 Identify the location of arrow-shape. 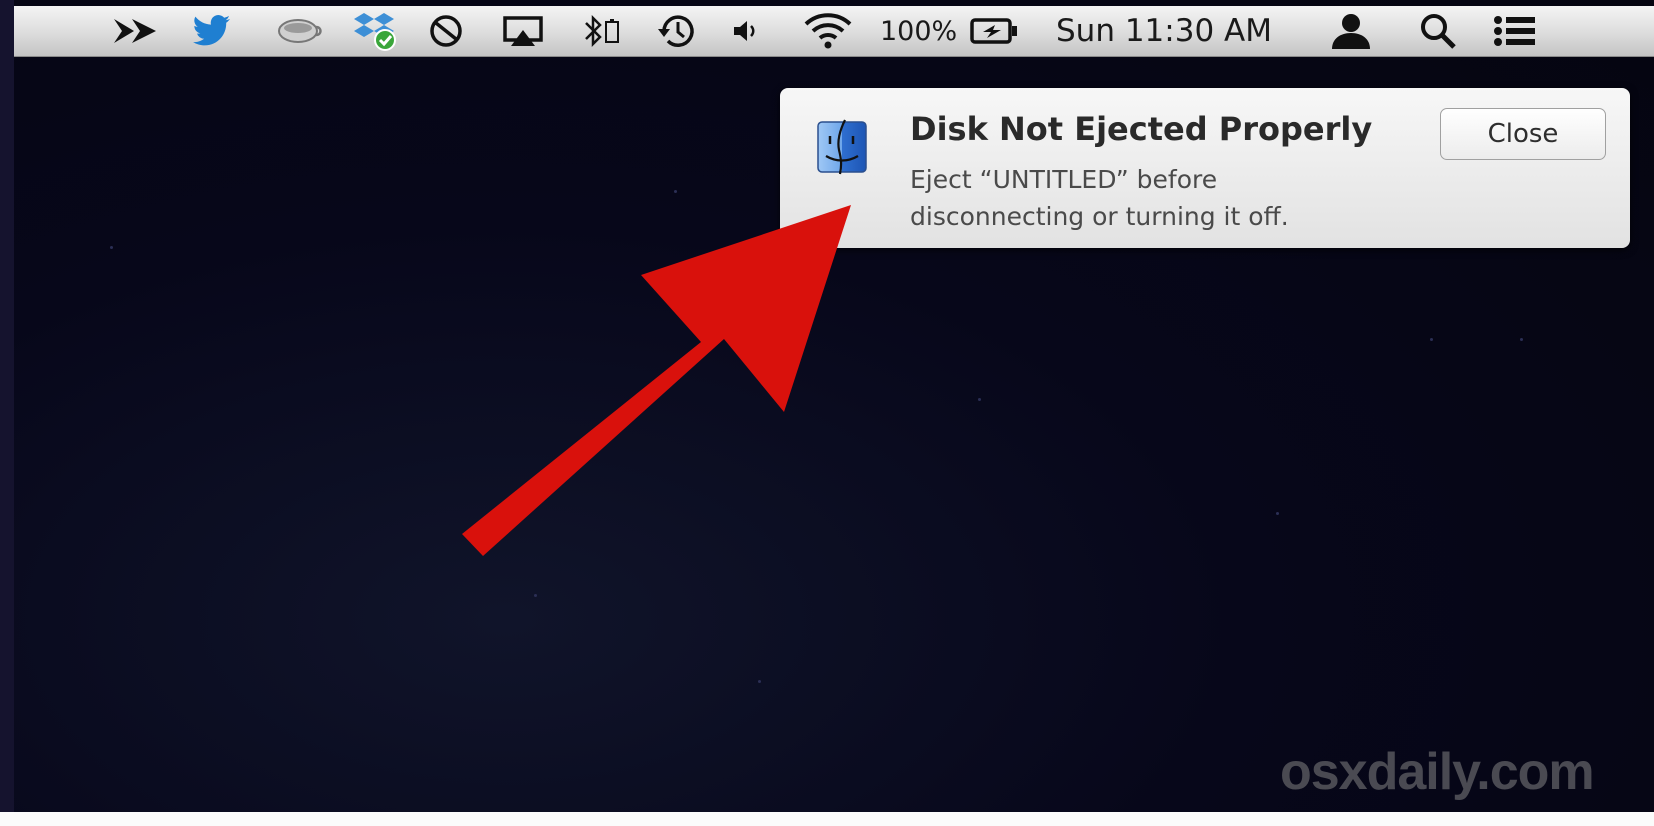
(656, 380).